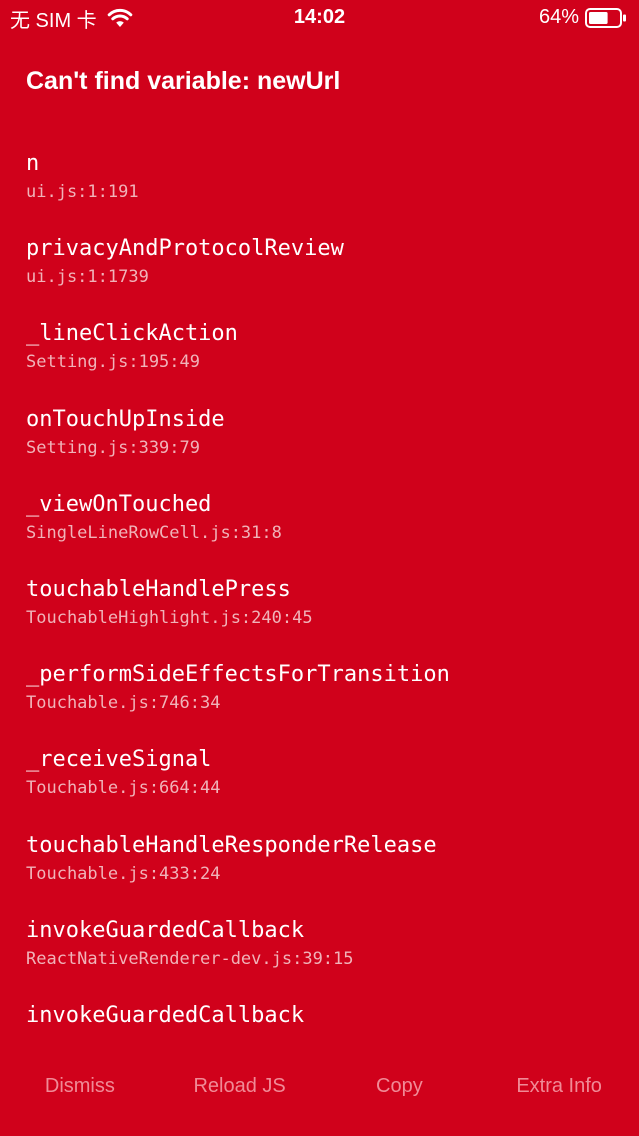  What do you see at coordinates (119, 760) in the screenshot?
I see `frame-method-name: _receiveSignal` at bounding box center [119, 760].